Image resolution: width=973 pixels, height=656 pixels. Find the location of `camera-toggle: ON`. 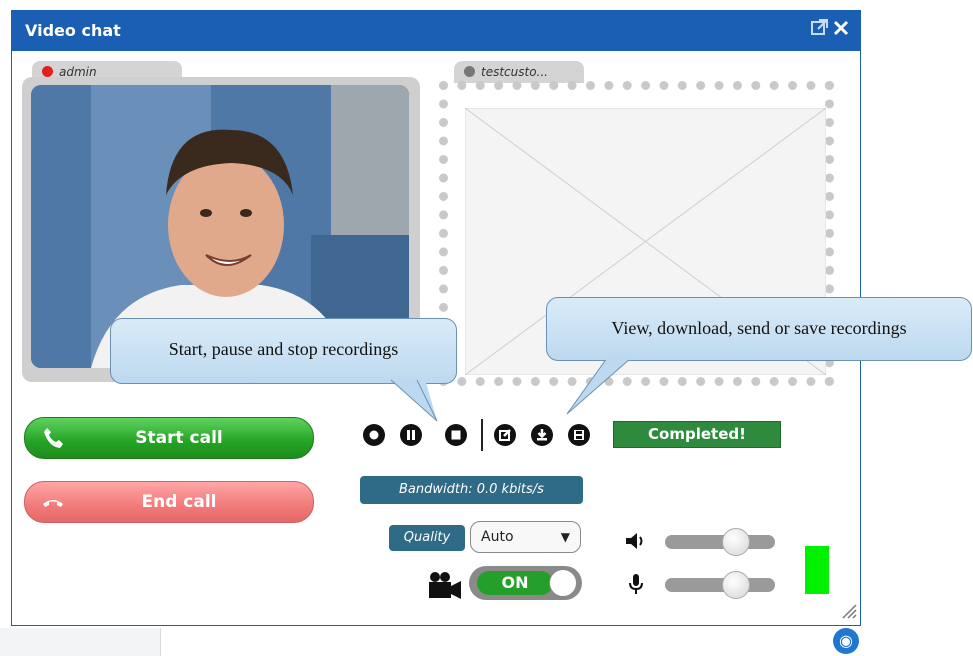

camera-toggle: ON is located at coordinates (525, 583).